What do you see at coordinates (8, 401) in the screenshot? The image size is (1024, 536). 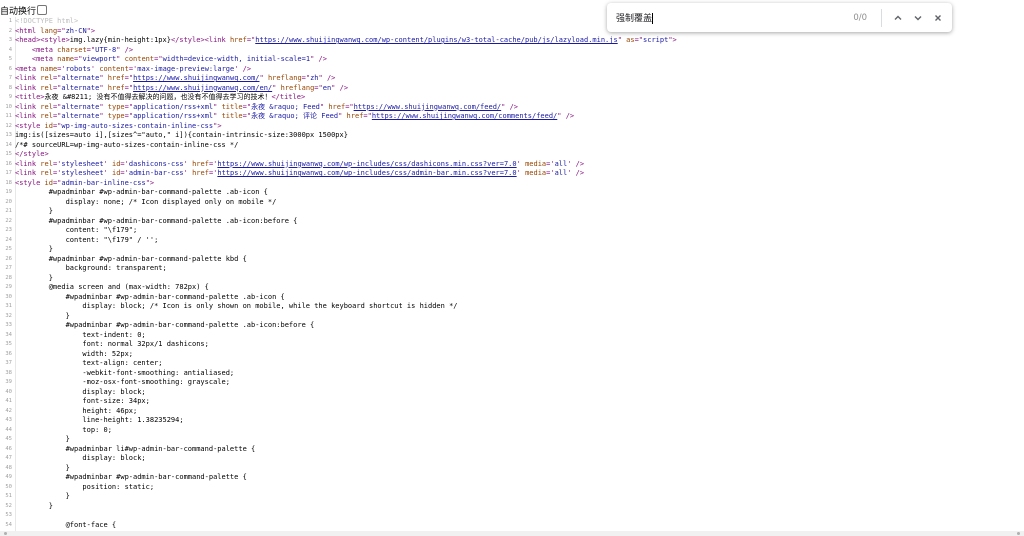 I see `line-number: 41` at bounding box center [8, 401].